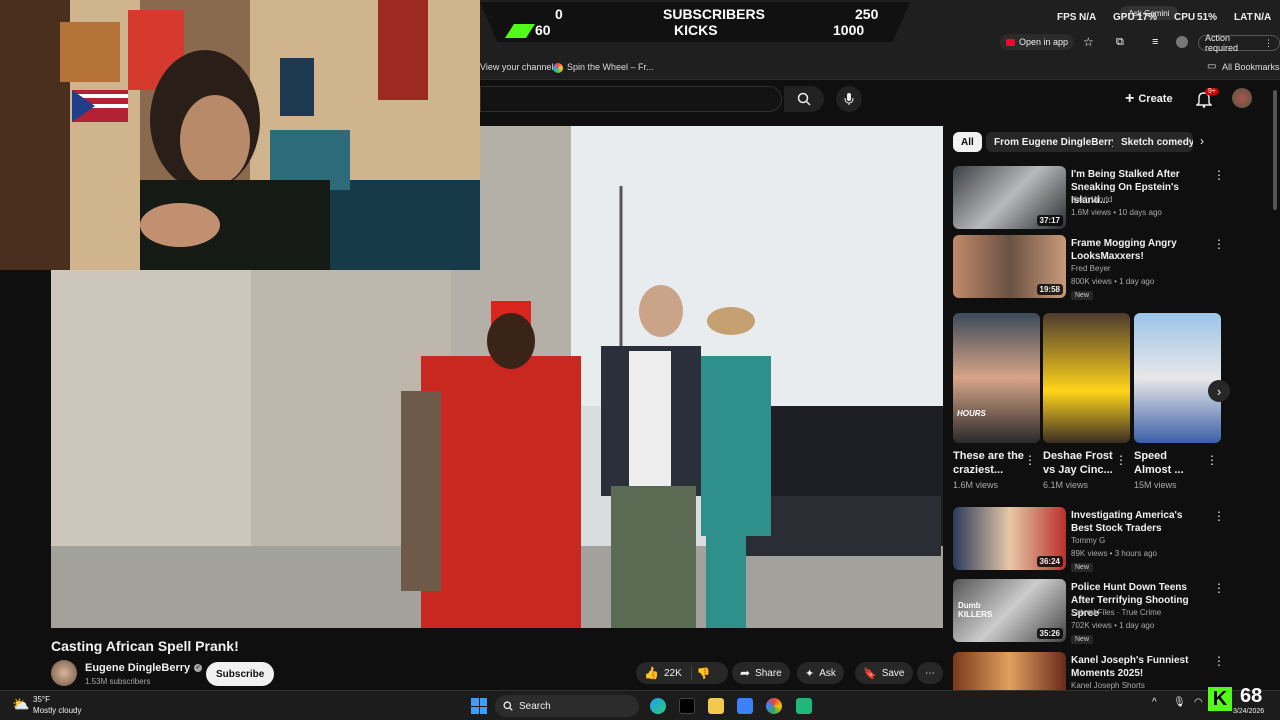  Describe the element at coordinates (658, 706) in the screenshot. I see `edge-icon` at that location.